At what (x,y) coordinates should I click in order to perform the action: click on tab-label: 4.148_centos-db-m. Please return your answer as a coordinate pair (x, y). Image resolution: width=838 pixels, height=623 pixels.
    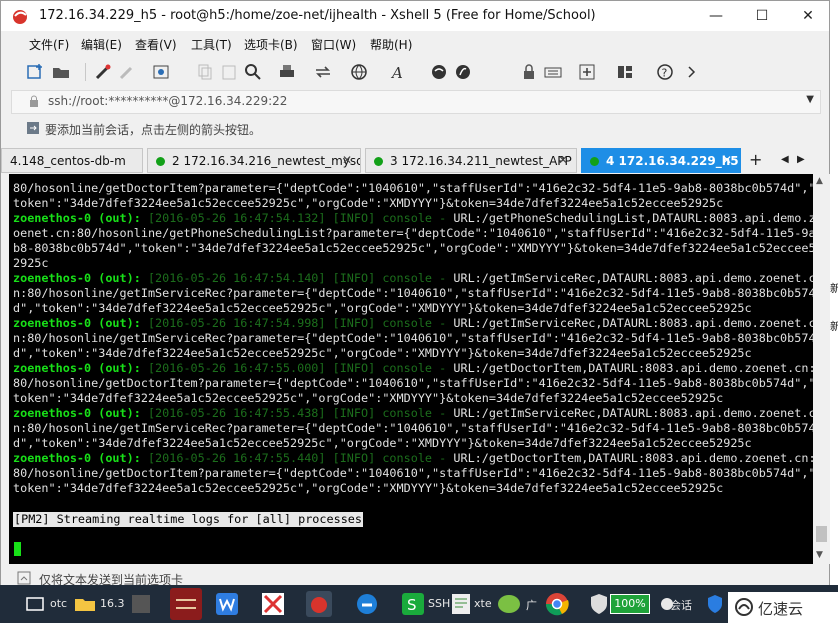
    Looking at the image, I should click on (68, 161).